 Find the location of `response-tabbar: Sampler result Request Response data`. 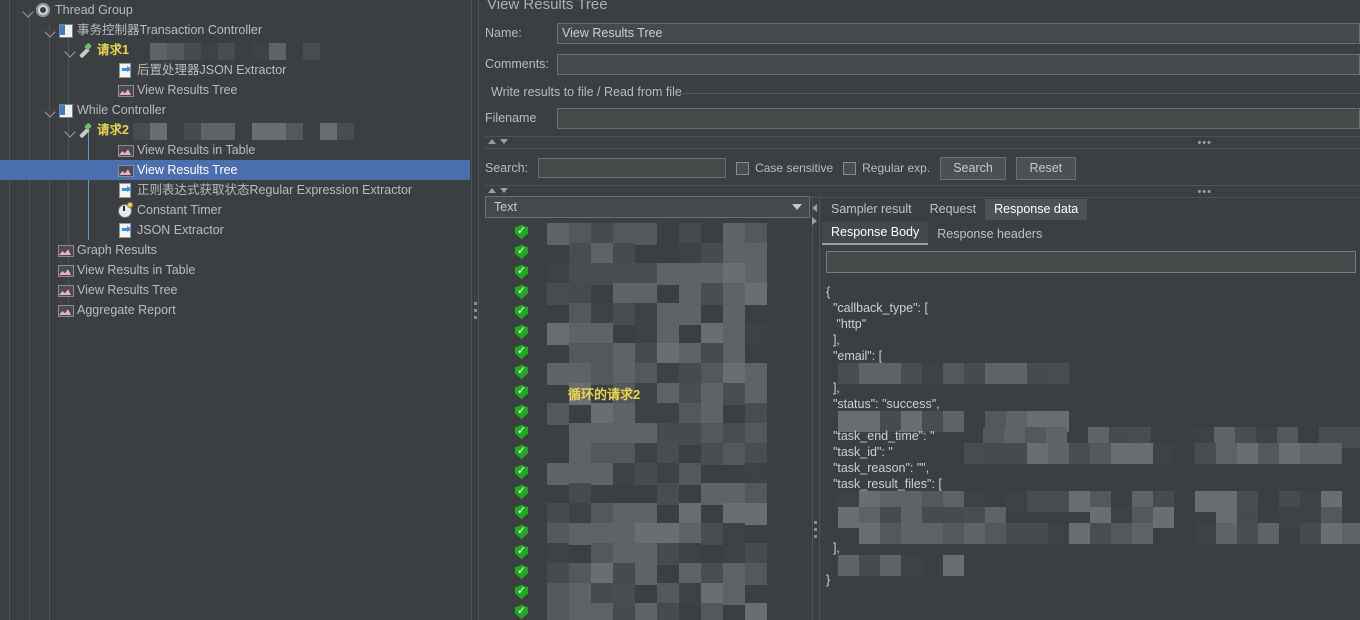

response-tabbar: Sampler result Request Response data is located at coordinates (1091, 208).